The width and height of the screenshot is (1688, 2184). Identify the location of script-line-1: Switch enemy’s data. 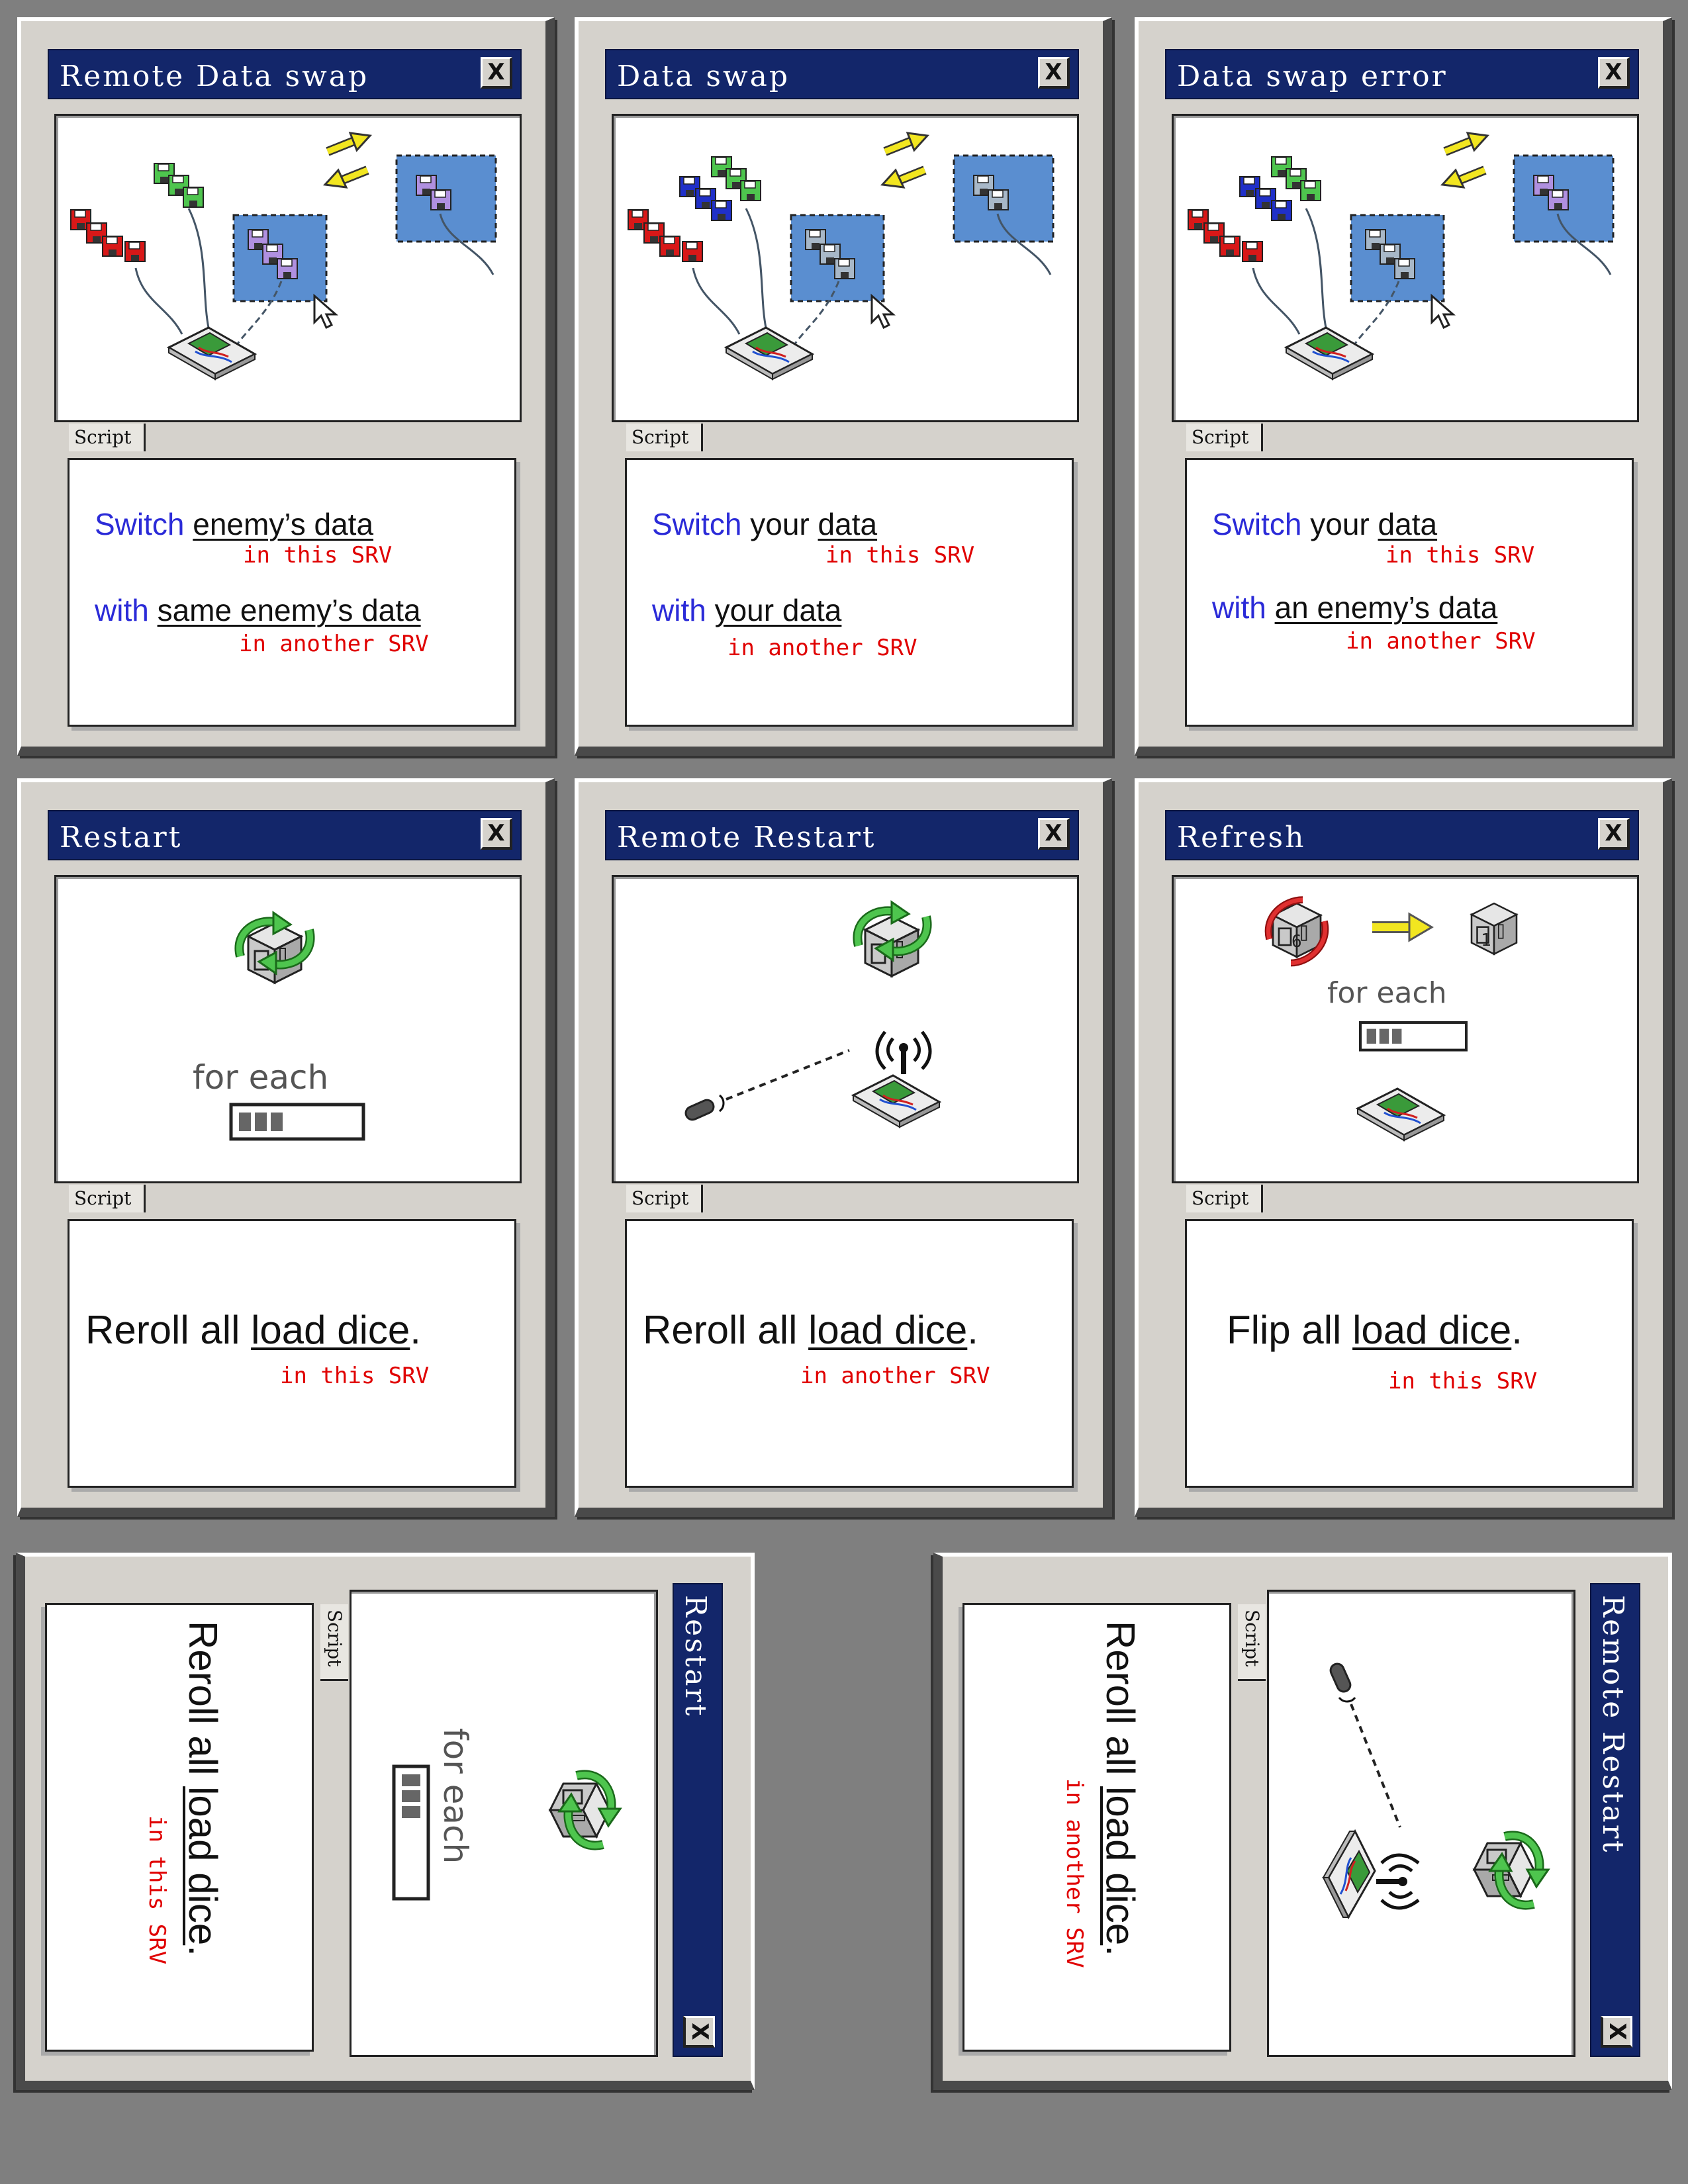
(234, 524).